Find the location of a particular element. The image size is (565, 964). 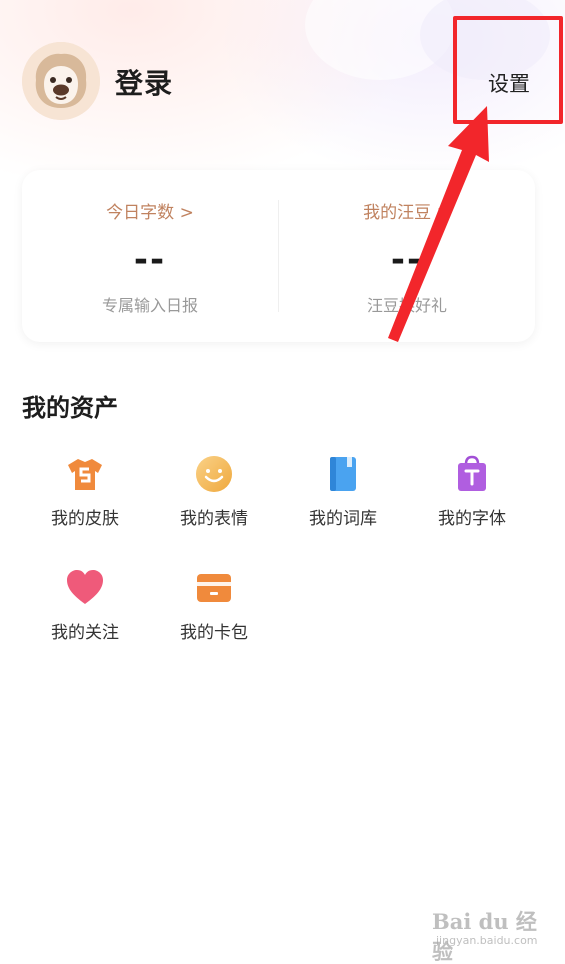

asset-my-dictionary: 我的词库 is located at coordinates (343, 499).